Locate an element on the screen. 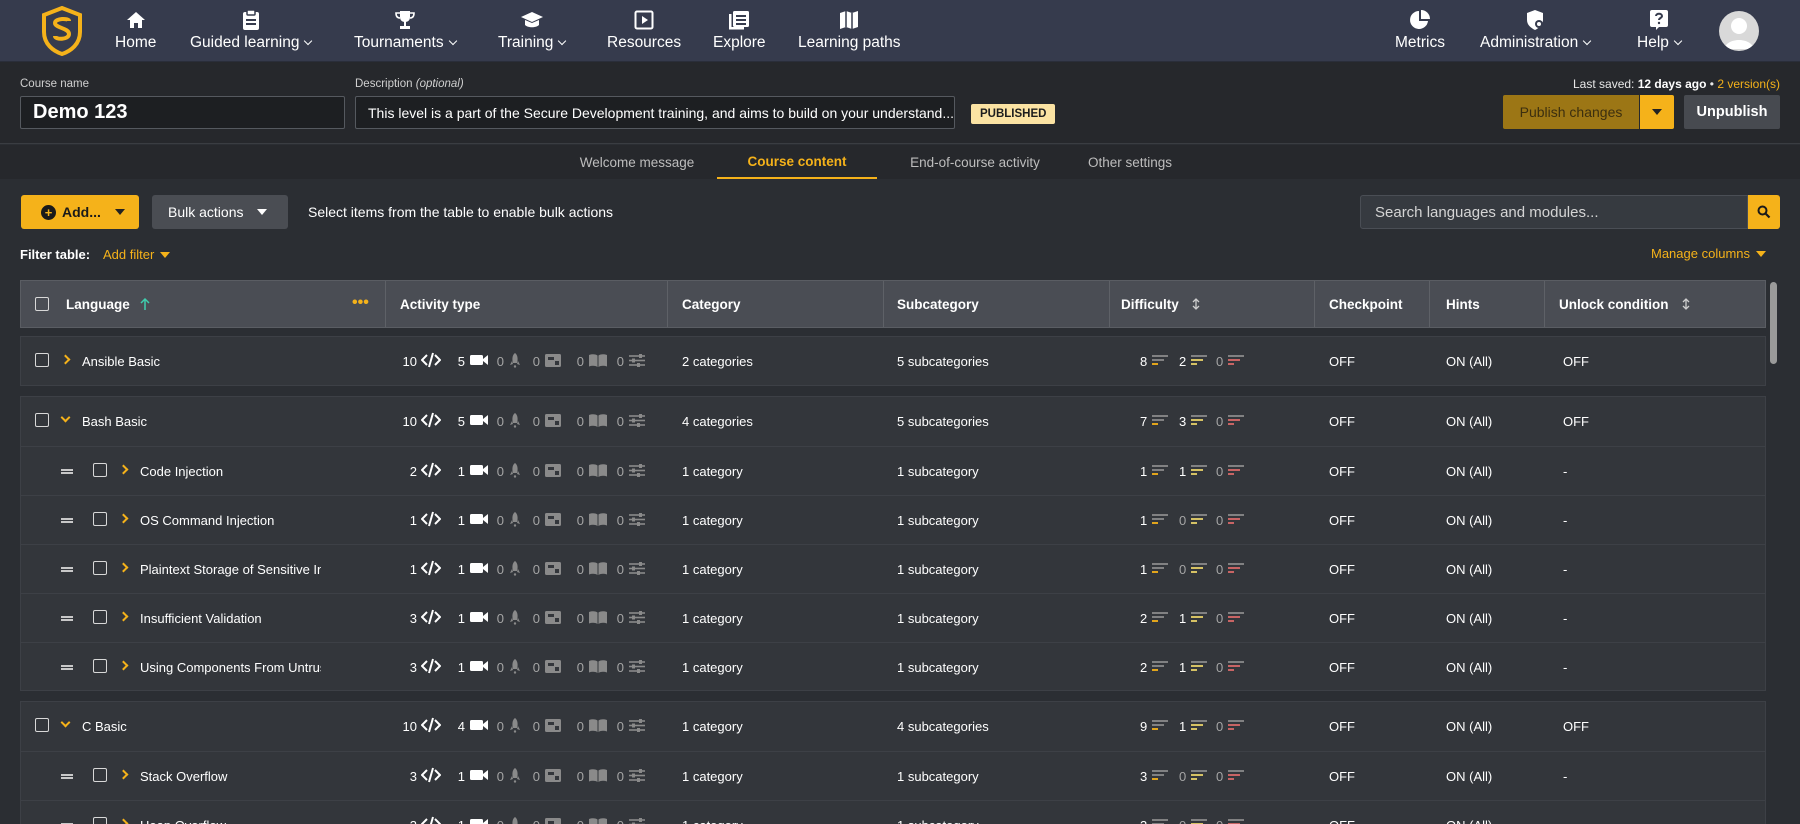 The width and height of the screenshot is (1800, 824). select-all-checkbox is located at coordinates (42, 304).